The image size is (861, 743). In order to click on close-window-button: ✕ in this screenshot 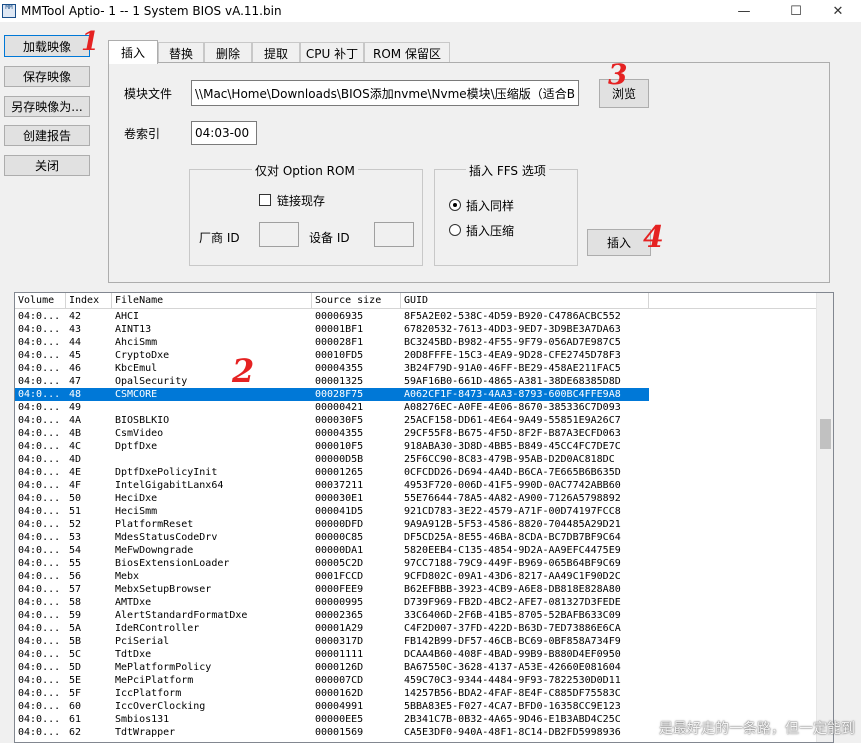, I will do `click(838, 11)`.